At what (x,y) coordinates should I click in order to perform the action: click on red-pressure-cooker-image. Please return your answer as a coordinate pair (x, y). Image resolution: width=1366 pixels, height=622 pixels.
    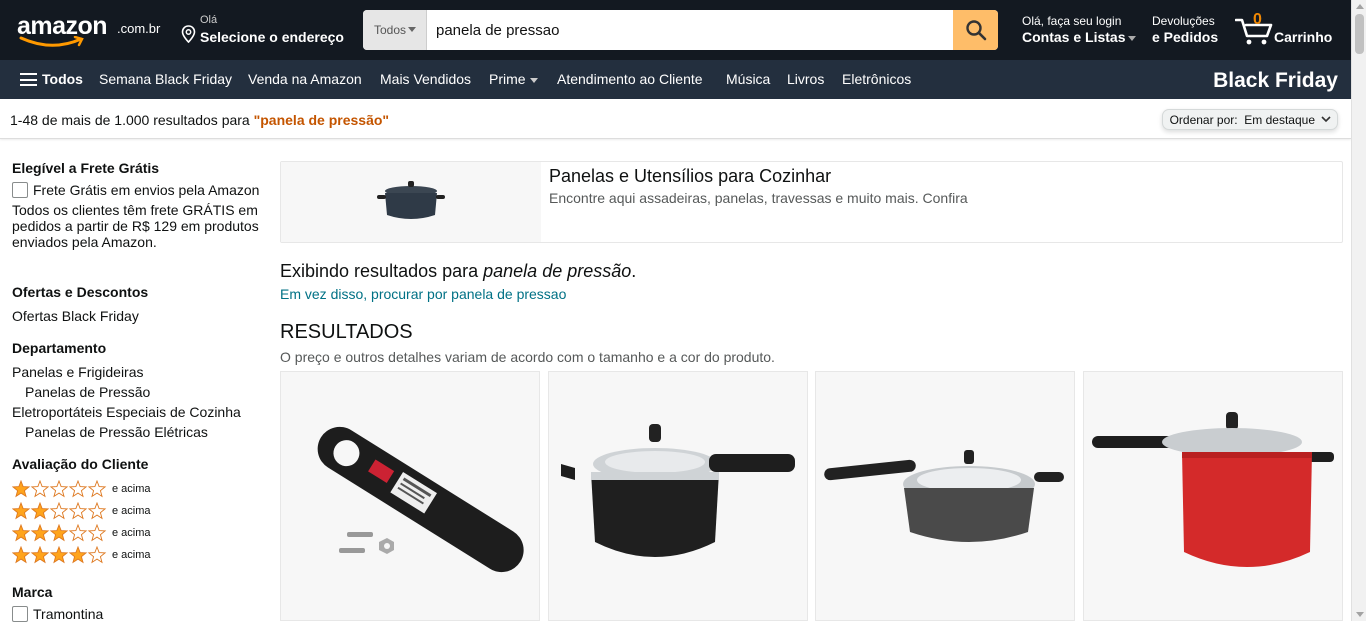
    Looking at the image, I should click on (1213, 489).